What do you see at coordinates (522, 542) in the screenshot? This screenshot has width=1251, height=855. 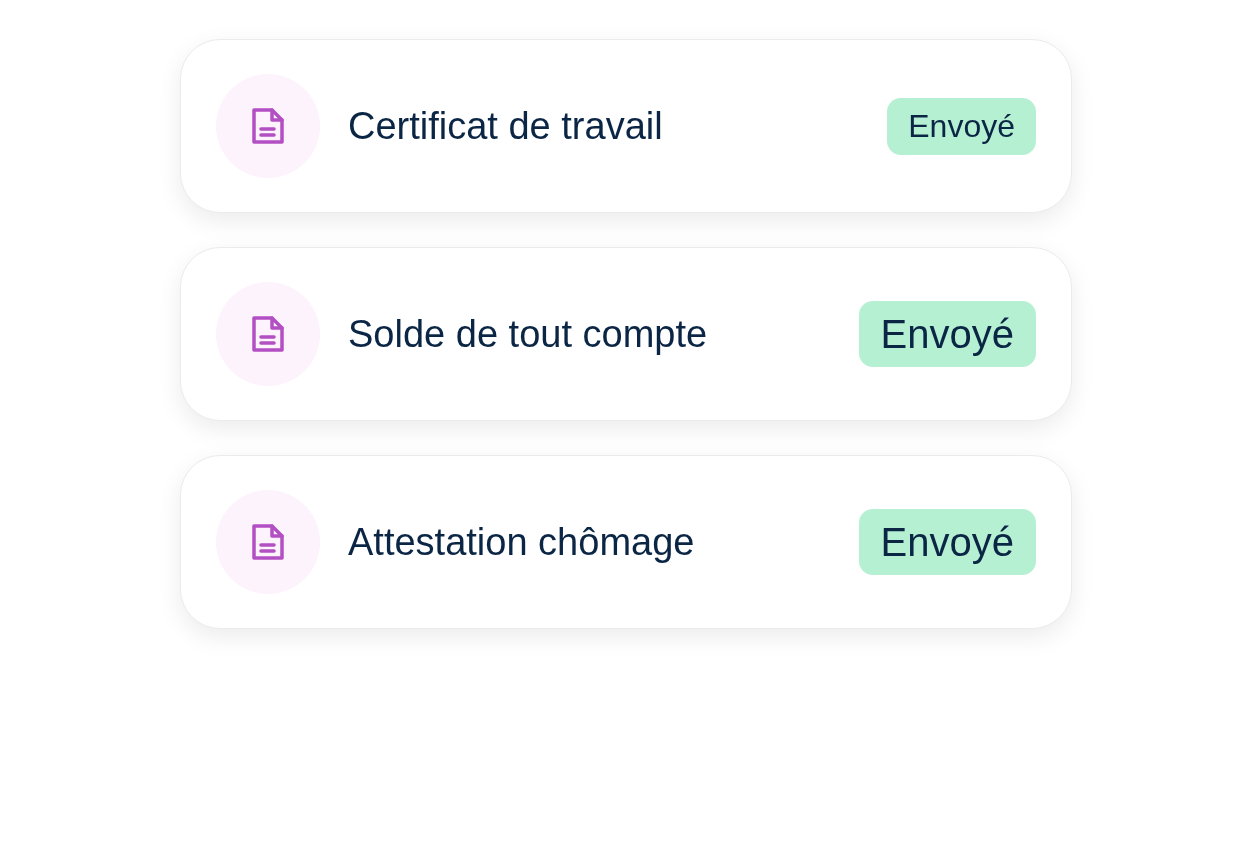 I see `document-title: Attestation chômage` at bounding box center [522, 542].